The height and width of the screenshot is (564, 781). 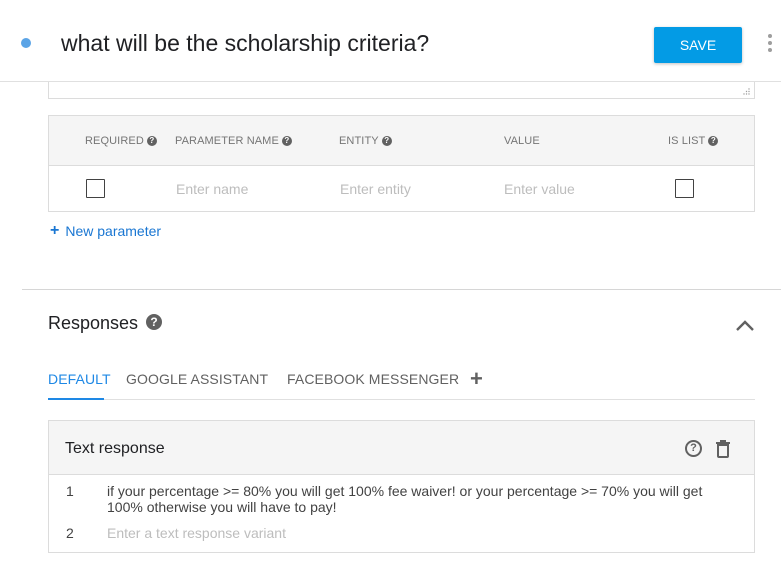 What do you see at coordinates (770, 43) in the screenshot?
I see `more-vert-icon` at bounding box center [770, 43].